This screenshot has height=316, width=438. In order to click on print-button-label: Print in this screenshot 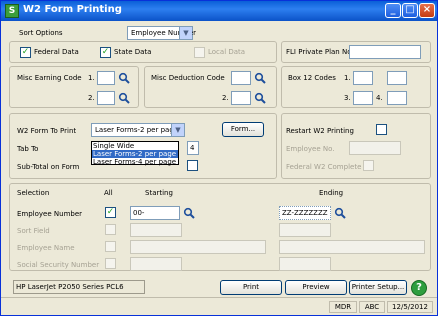, I will do `click(251, 287)`.